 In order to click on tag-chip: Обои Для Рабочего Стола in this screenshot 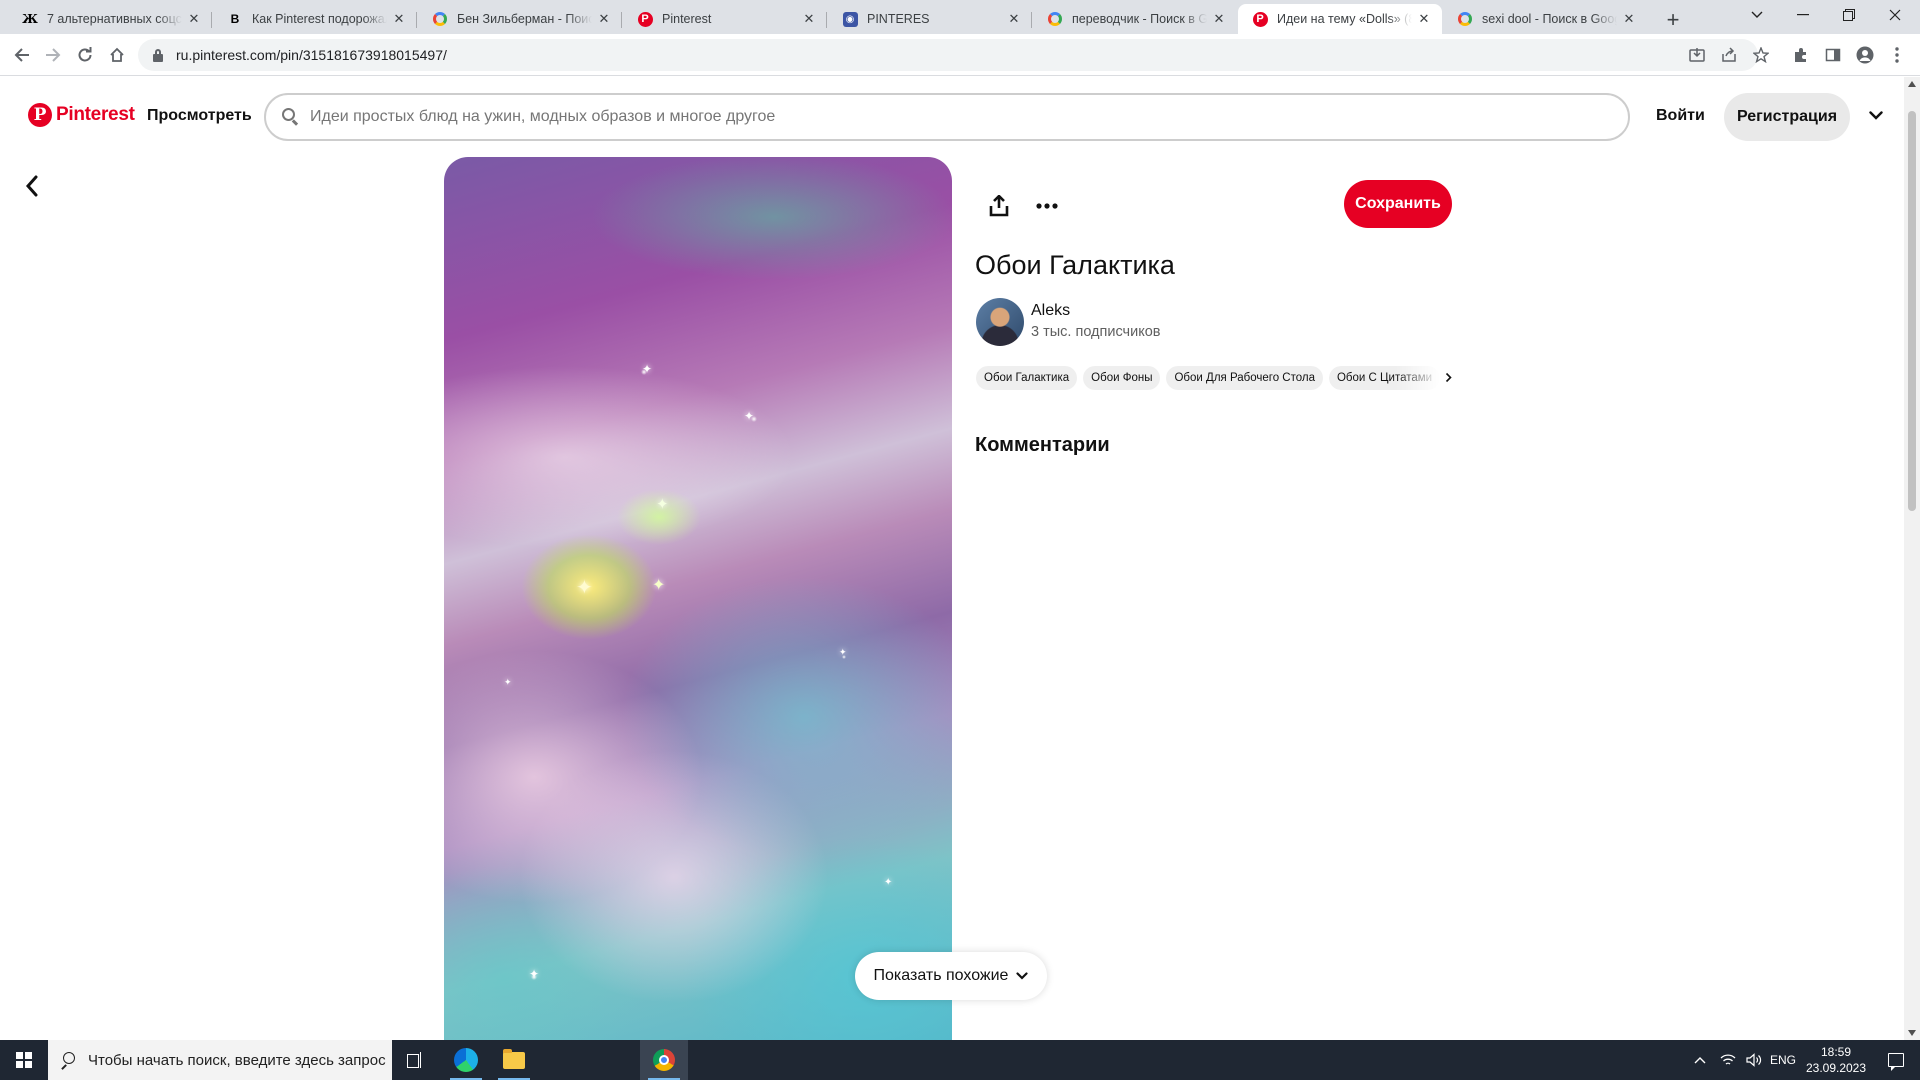, I will do `click(1244, 378)`.